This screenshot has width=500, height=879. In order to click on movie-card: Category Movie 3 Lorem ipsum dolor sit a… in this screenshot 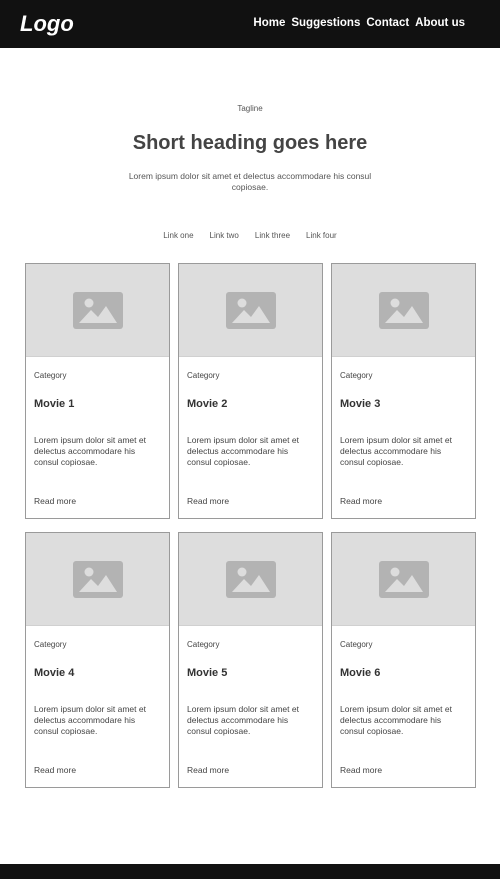, I will do `click(403, 391)`.